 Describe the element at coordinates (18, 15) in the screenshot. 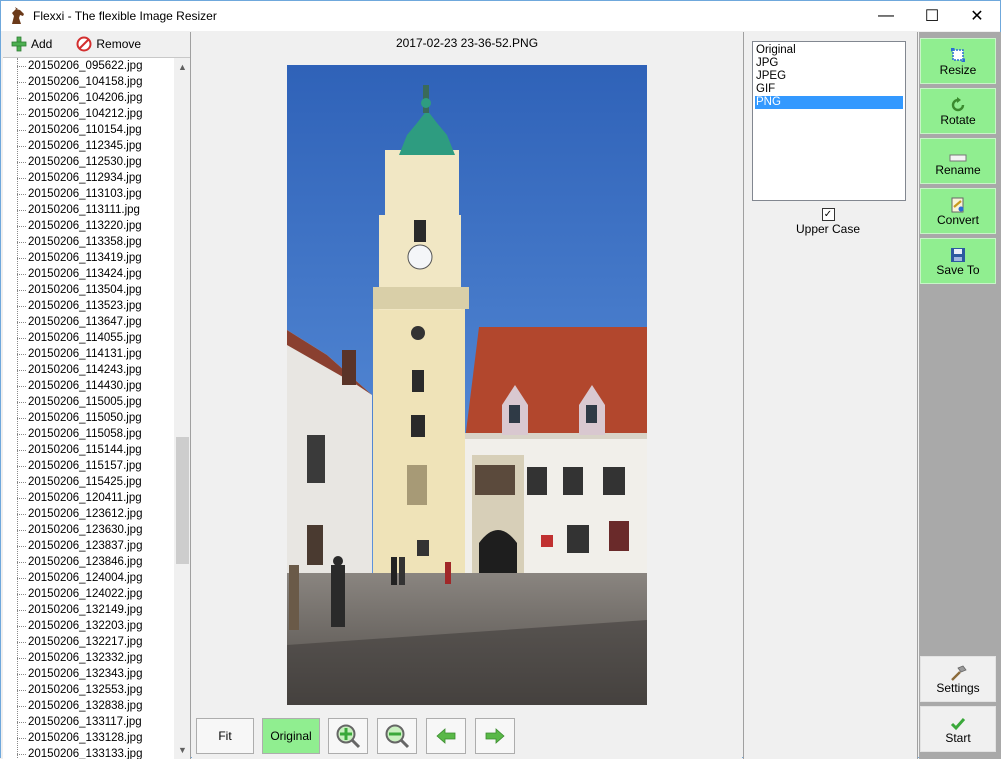

I see `horse-logo-icon` at that location.